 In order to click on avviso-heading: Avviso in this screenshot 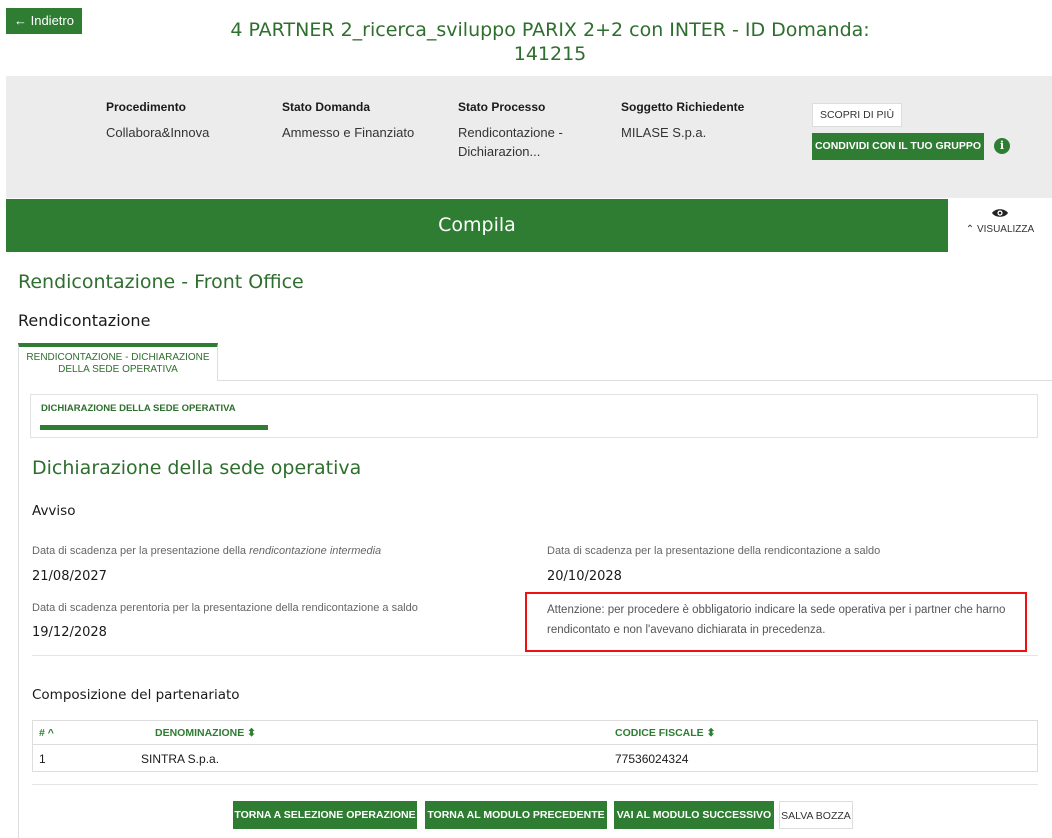, I will do `click(54, 511)`.